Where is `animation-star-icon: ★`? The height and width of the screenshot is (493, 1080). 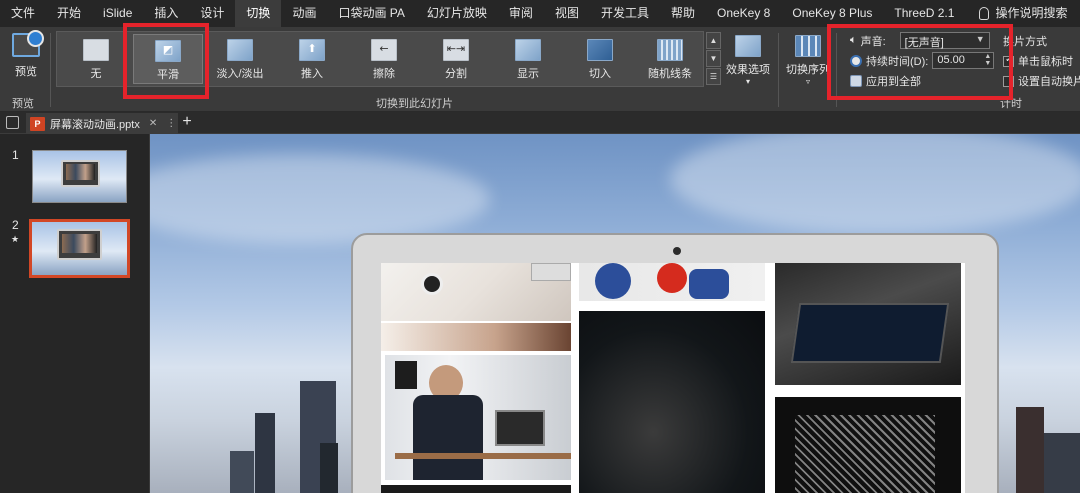
animation-star-icon: ★ is located at coordinates (15, 239).